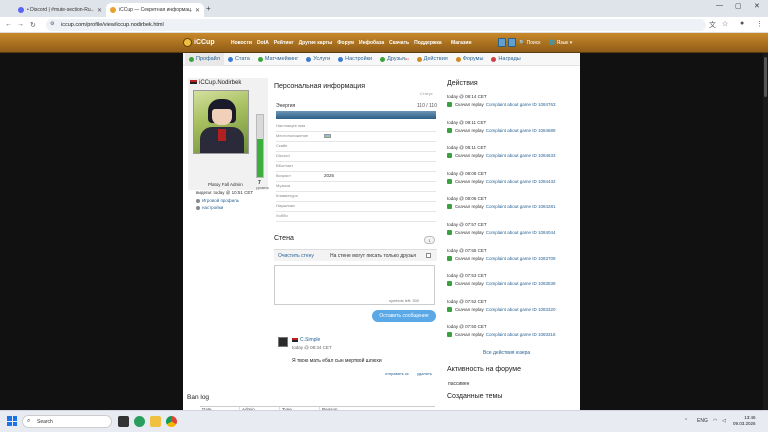 The image size is (768, 432). I want to click on info-field-label: Местоположение, so click(292, 135).